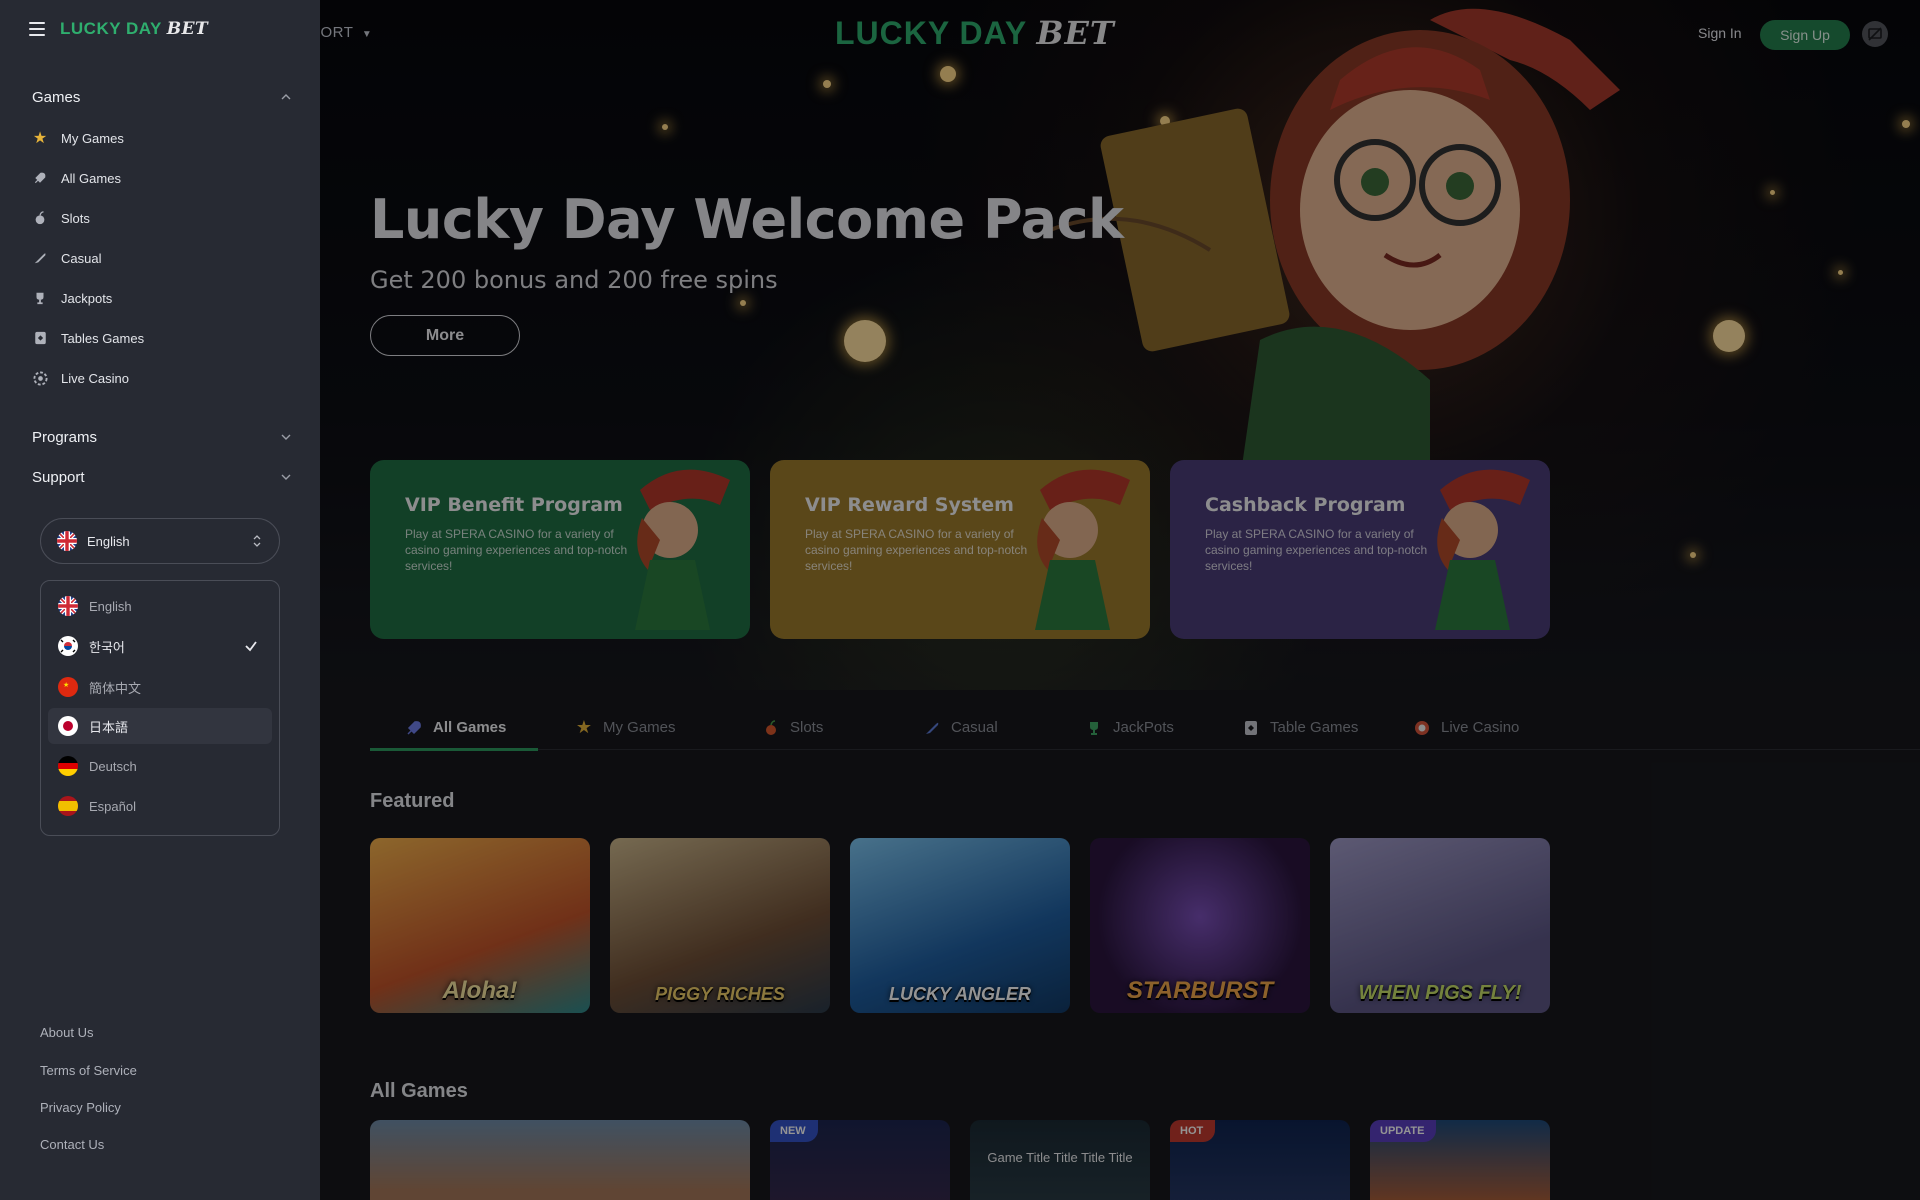  What do you see at coordinates (81, 258) in the screenshot?
I see `sidebar-item-label: Casual` at bounding box center [81, 258].